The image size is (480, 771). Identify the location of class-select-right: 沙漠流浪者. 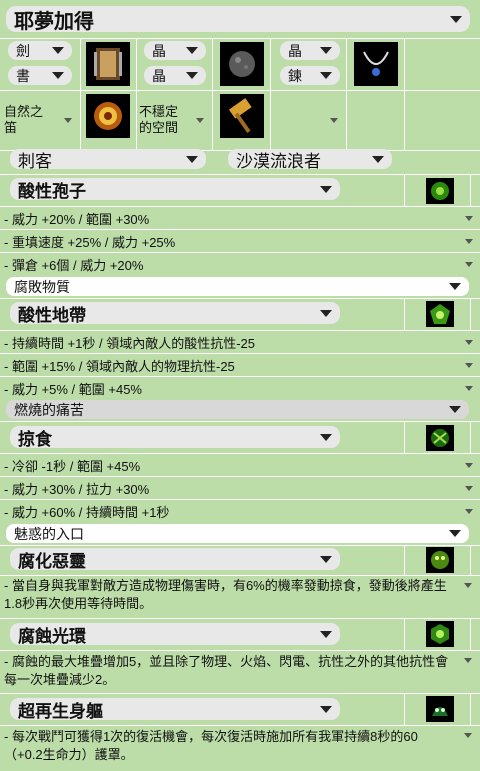
(310, 159).